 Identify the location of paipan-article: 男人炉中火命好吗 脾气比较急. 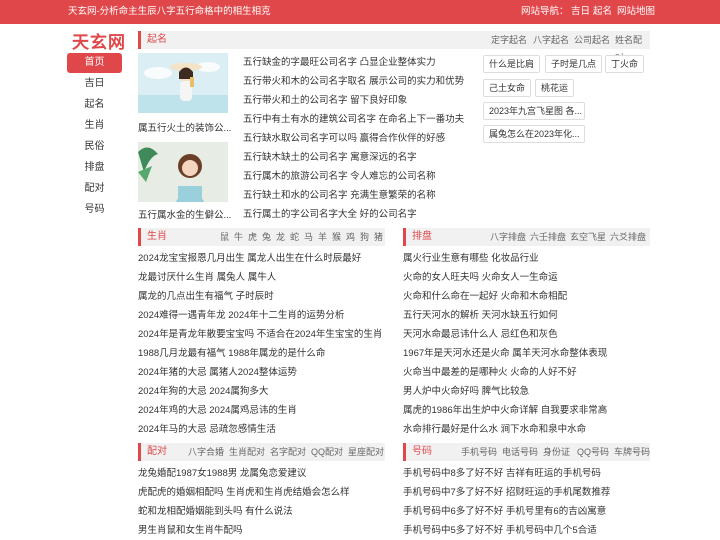
(466, 390).